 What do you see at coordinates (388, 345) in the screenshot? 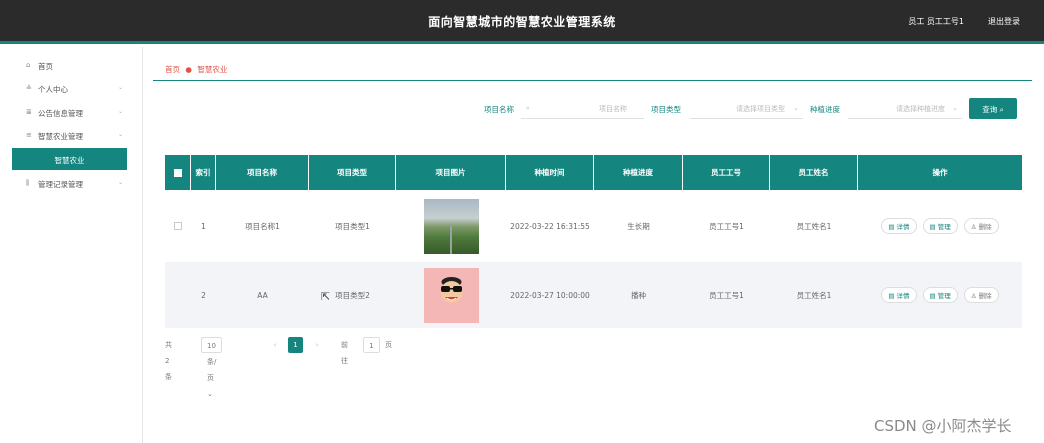
I see `page-unit-label: 页` at bounding box center [388, 345].